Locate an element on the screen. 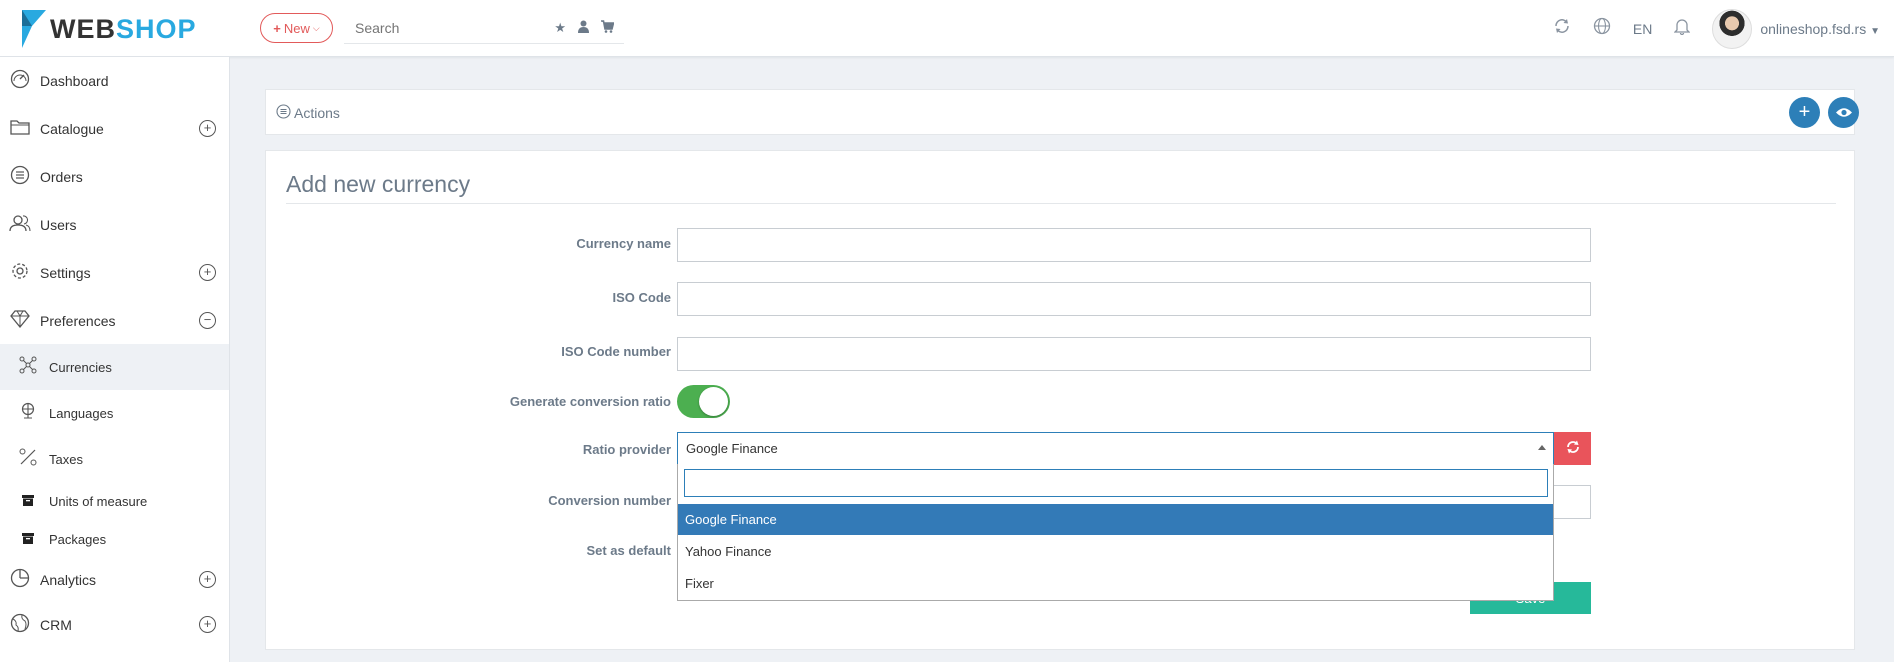  iso-code-label: ISO Code is located at coordinates (641, 297).